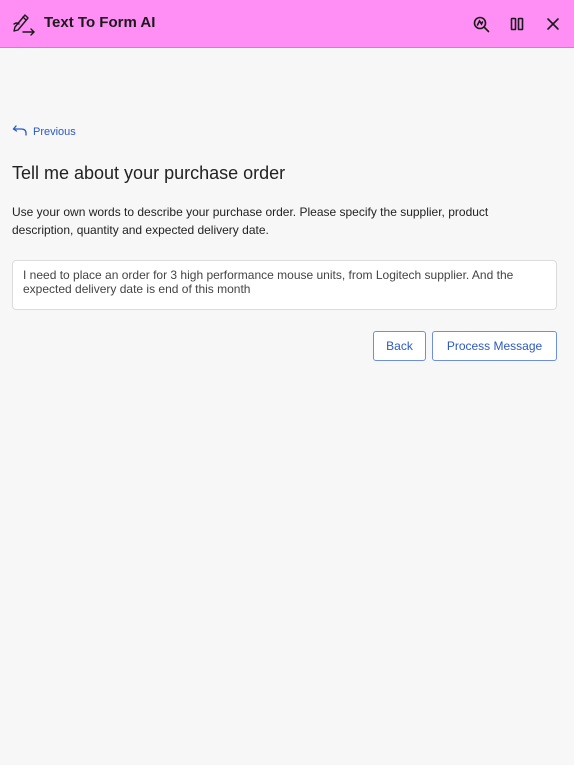 The image size is (574, 765). Describe the element at coordinates (54, 131) in the screenshot. I see `previous-label: Previous` at that location.